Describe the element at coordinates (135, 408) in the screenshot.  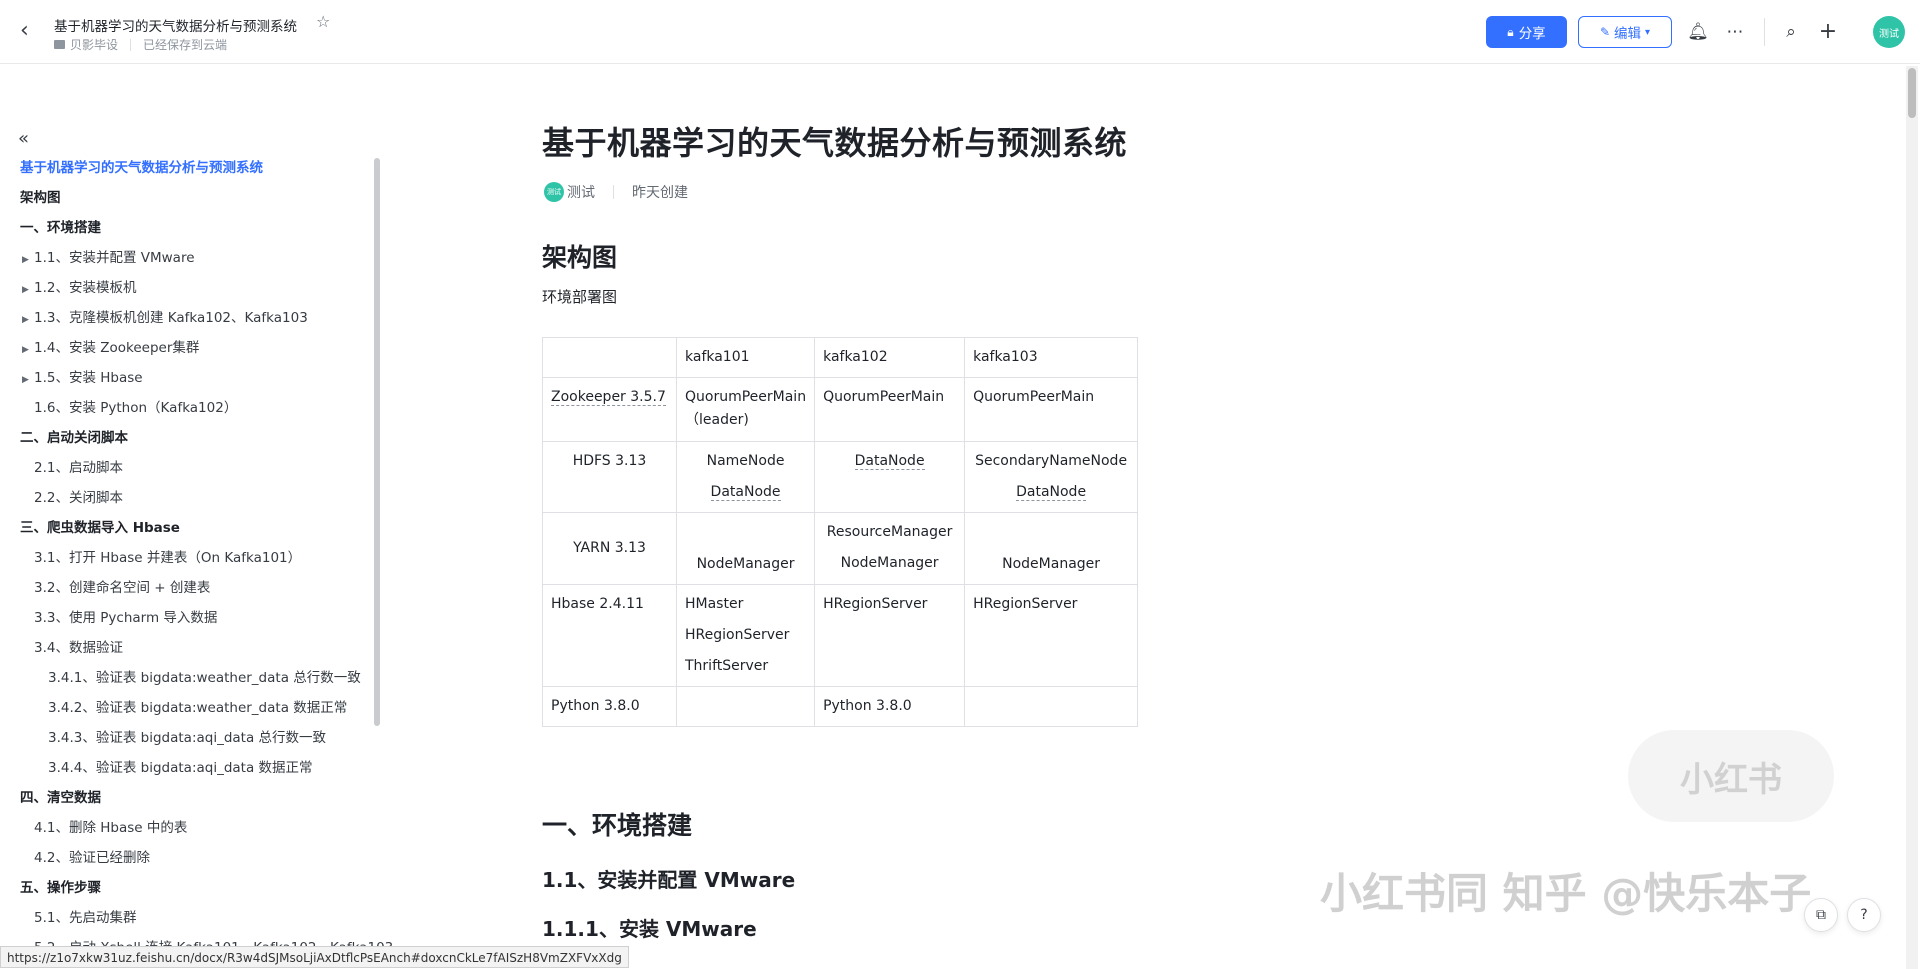
I see `toc-item: 1.6、安装 Python（Kafka102）` at that location.